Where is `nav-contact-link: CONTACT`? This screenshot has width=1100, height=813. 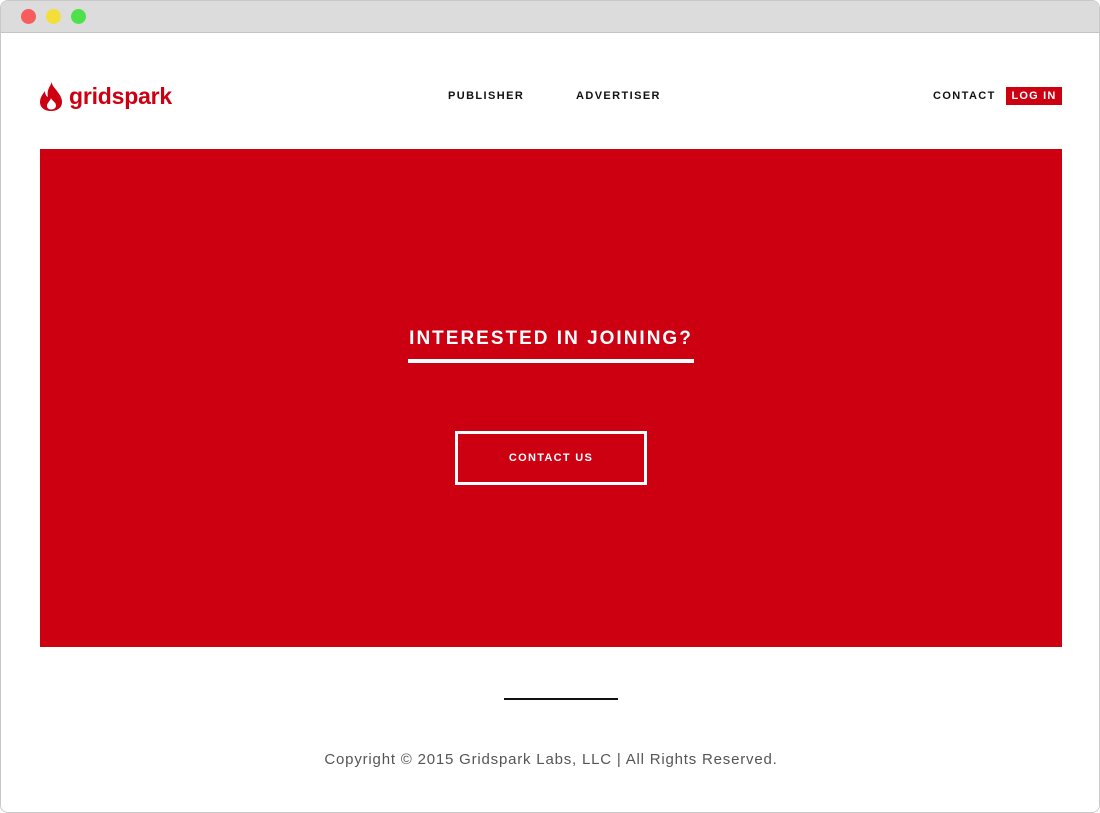
nav-contact-link: CONTACT is located at coordinates (964, 96).